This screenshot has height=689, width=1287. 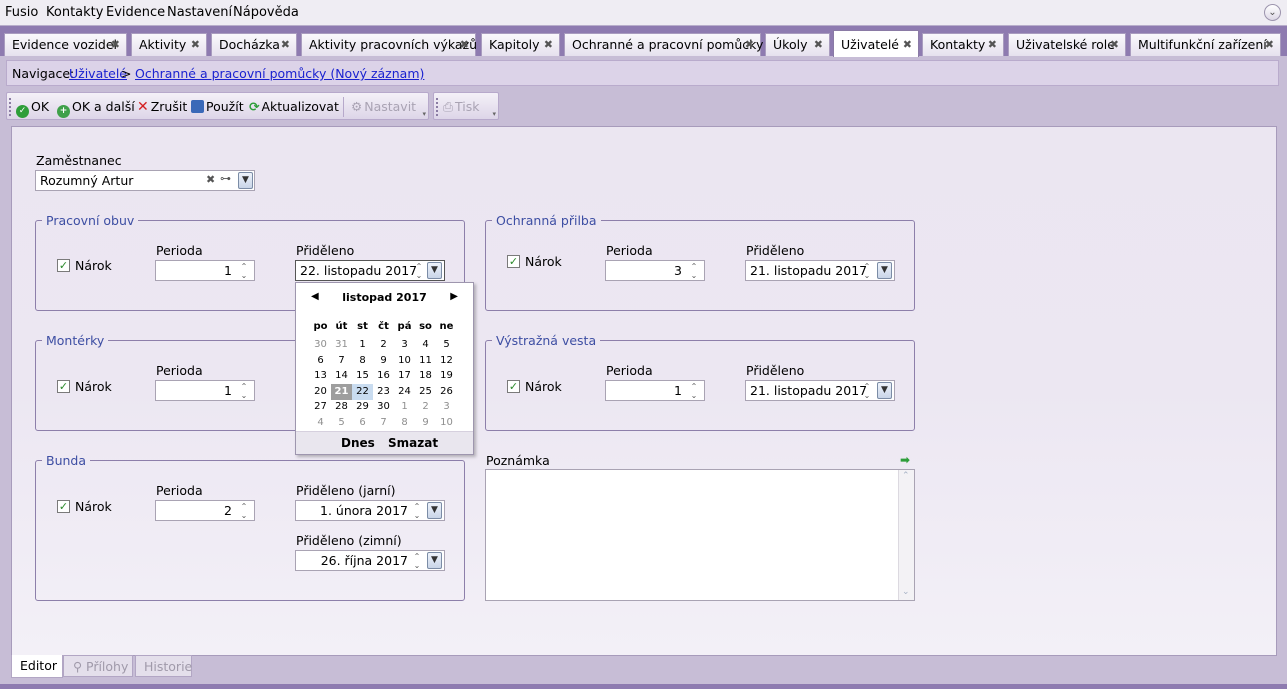 I want to click on settings-button: ⚙ Nastavit, so click(x=383, y=106).